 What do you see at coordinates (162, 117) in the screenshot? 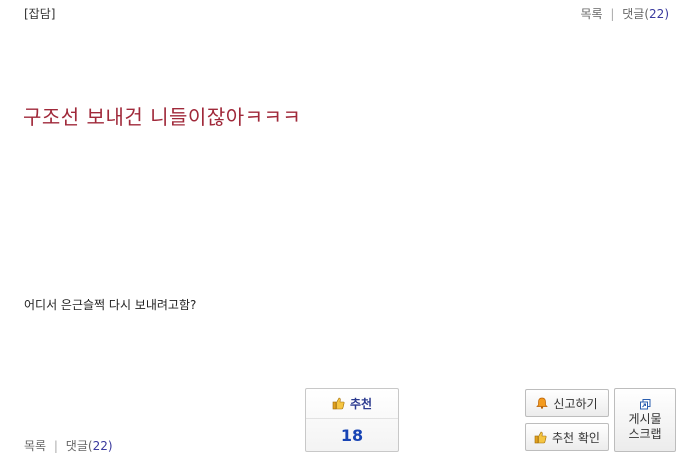
I see `post-title: 구조선 보내건 니들이잖아ㅋㅋㅋ` at bounding box center [162, 117].